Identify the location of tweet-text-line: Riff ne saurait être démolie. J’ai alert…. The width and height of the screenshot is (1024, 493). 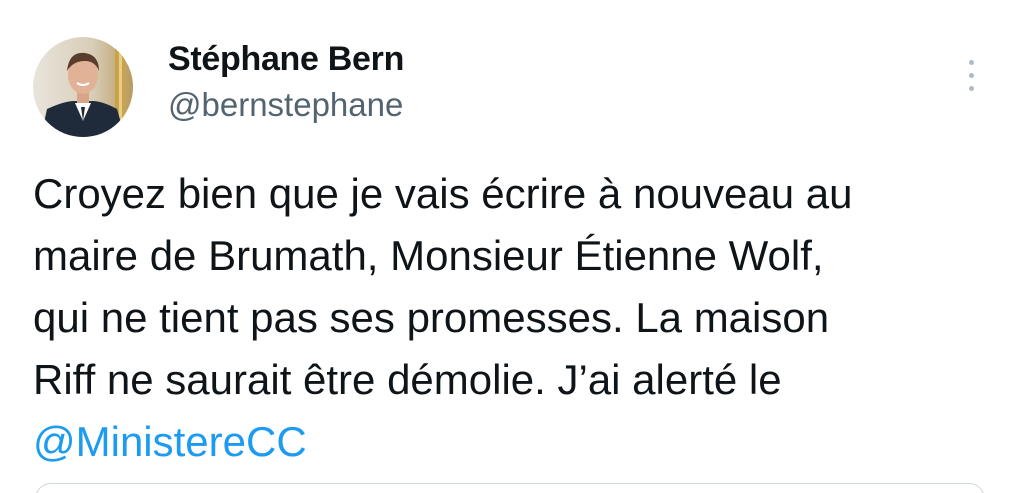
(407, 379).